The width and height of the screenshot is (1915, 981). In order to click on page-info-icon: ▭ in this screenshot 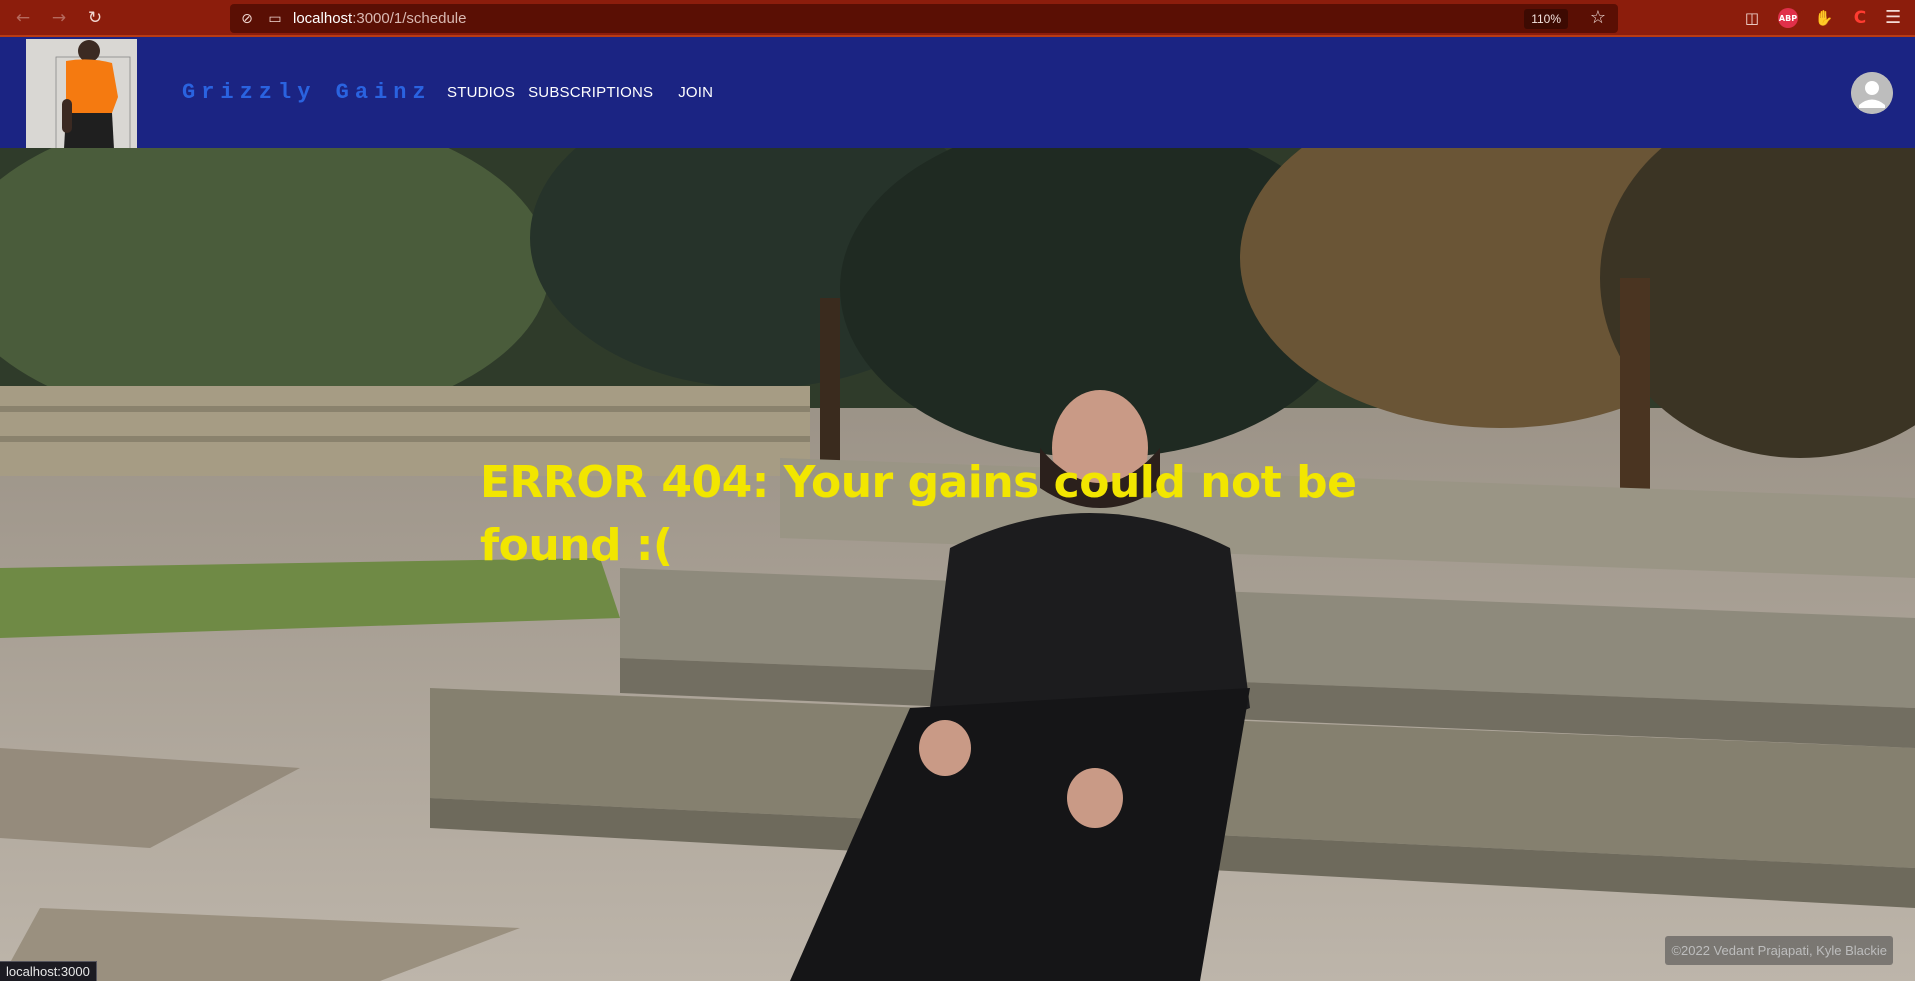, I will do `click(275, 19)`.